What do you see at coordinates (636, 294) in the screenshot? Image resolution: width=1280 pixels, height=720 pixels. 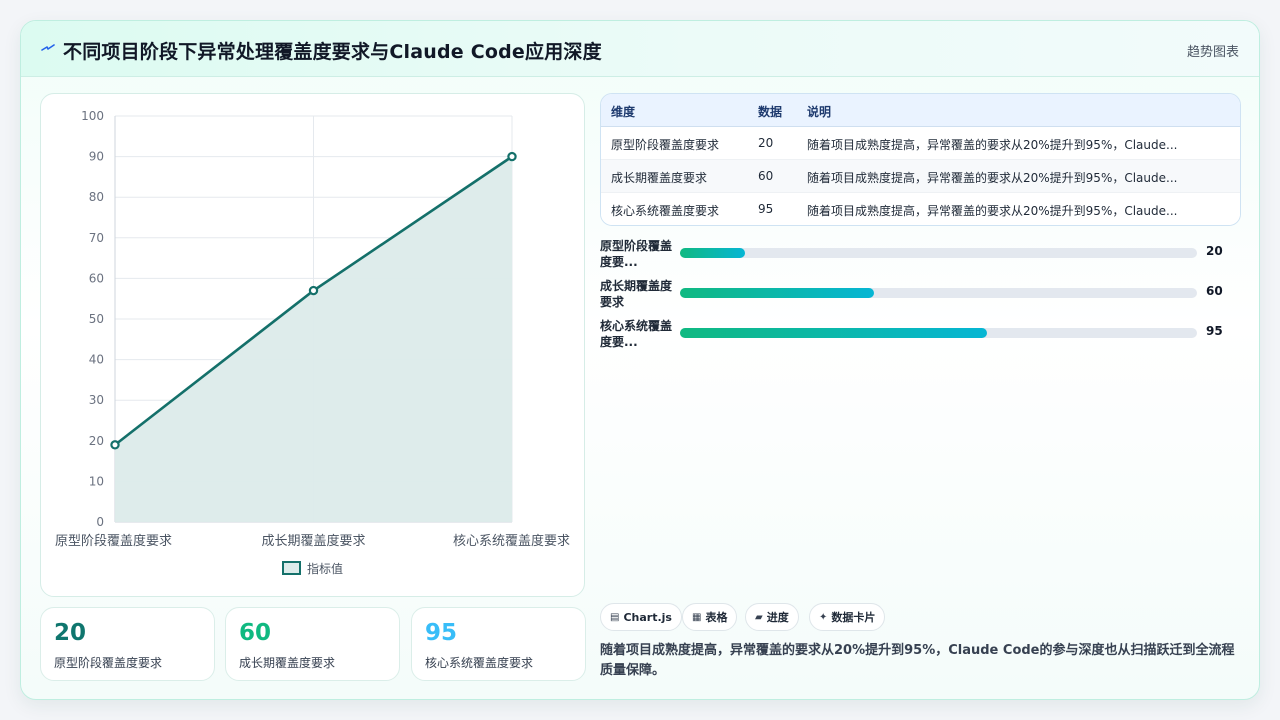 I see `progress-label: 成长期覆盖度要求` at bounding box center [636, 294].